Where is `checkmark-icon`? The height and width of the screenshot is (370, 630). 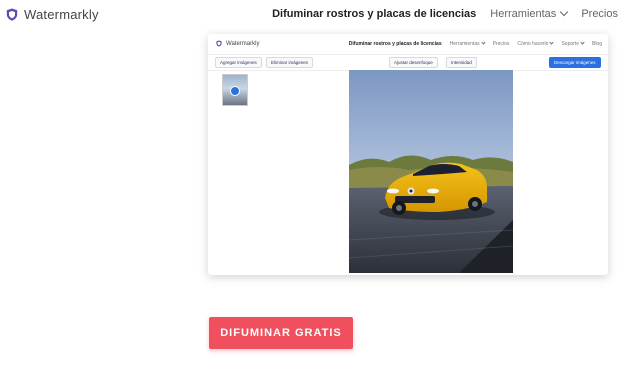
checkmark-icon is located at coordinates (235, 91).